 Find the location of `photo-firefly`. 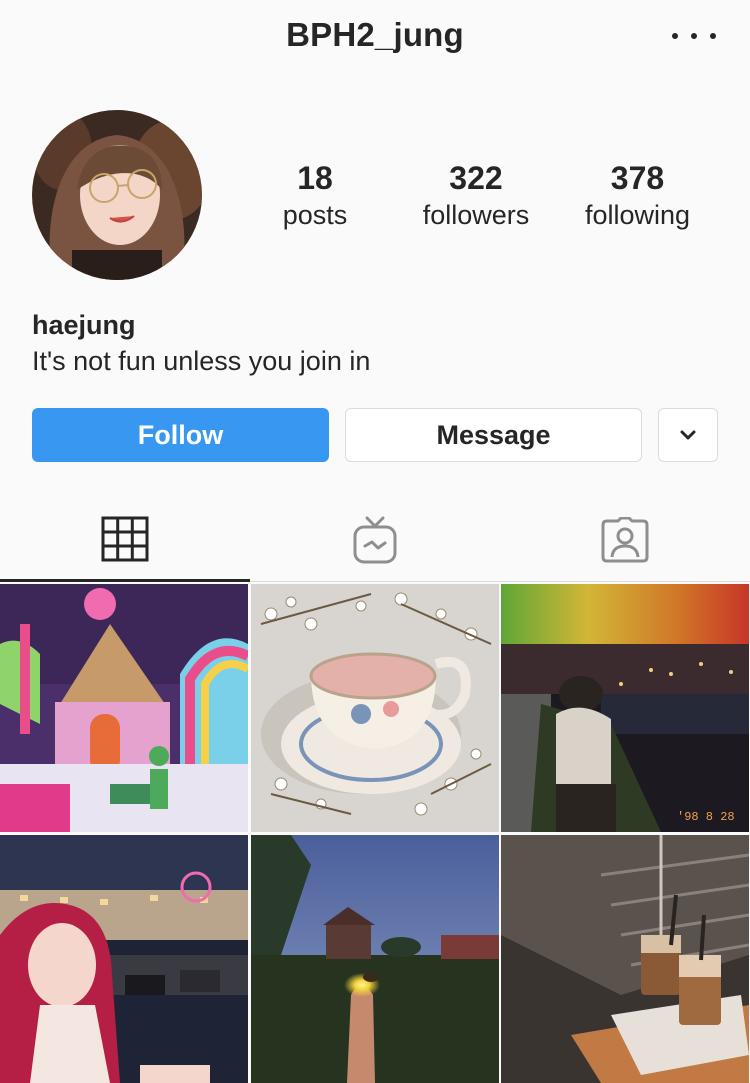

photo-firefly is located at coordinates (375, 959).